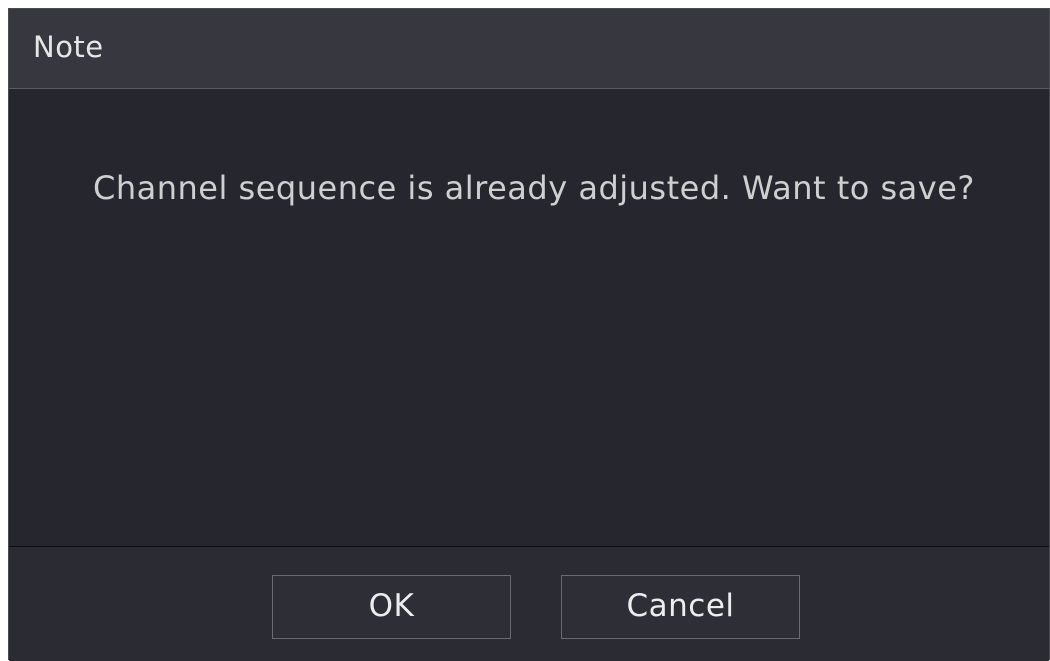 This screenshot has width=1050, height=661. I want to click on dialog-titlebar: Note, so click(529, 49).